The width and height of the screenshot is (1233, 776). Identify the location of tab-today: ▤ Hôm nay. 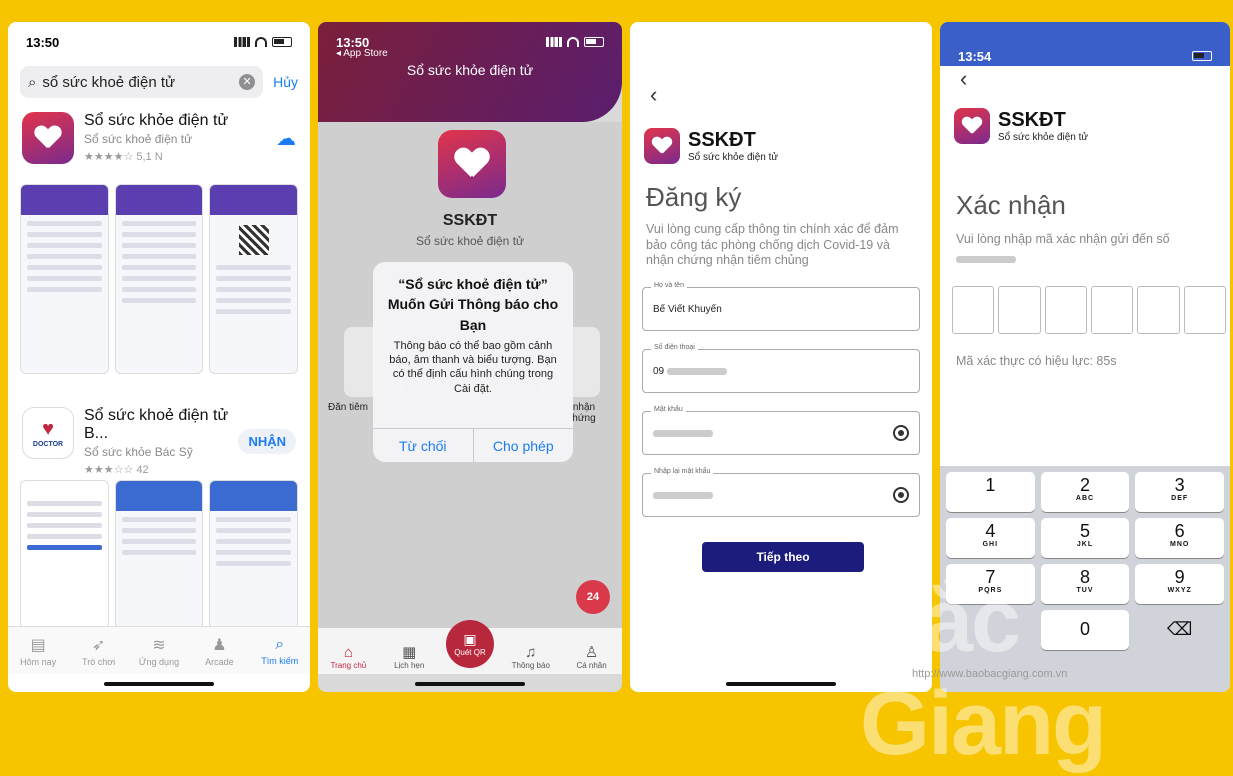
(38, 651).